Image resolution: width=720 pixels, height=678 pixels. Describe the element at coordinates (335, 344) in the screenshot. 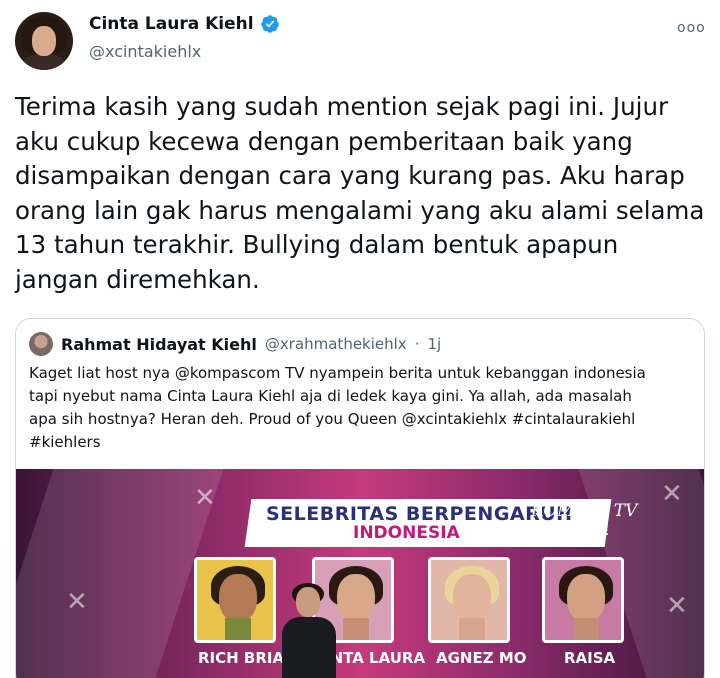

I see `quote-handle: @xrahmathekiehlx` at that location.